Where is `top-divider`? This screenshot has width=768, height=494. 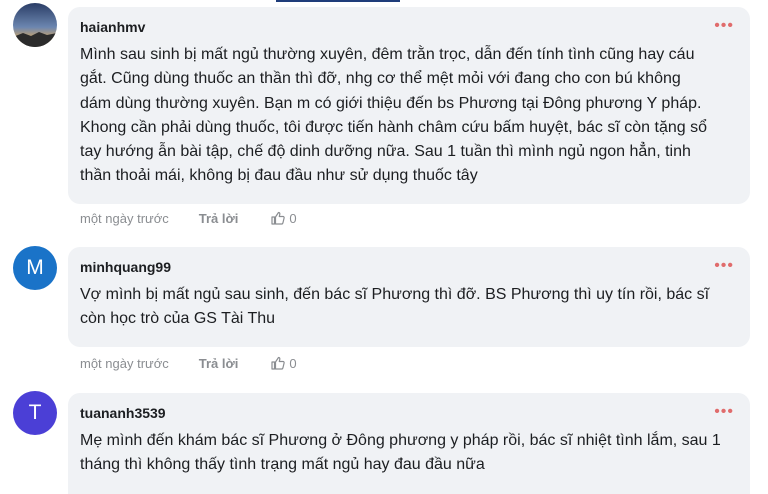
top-divider is located at coordinates (338, 1).